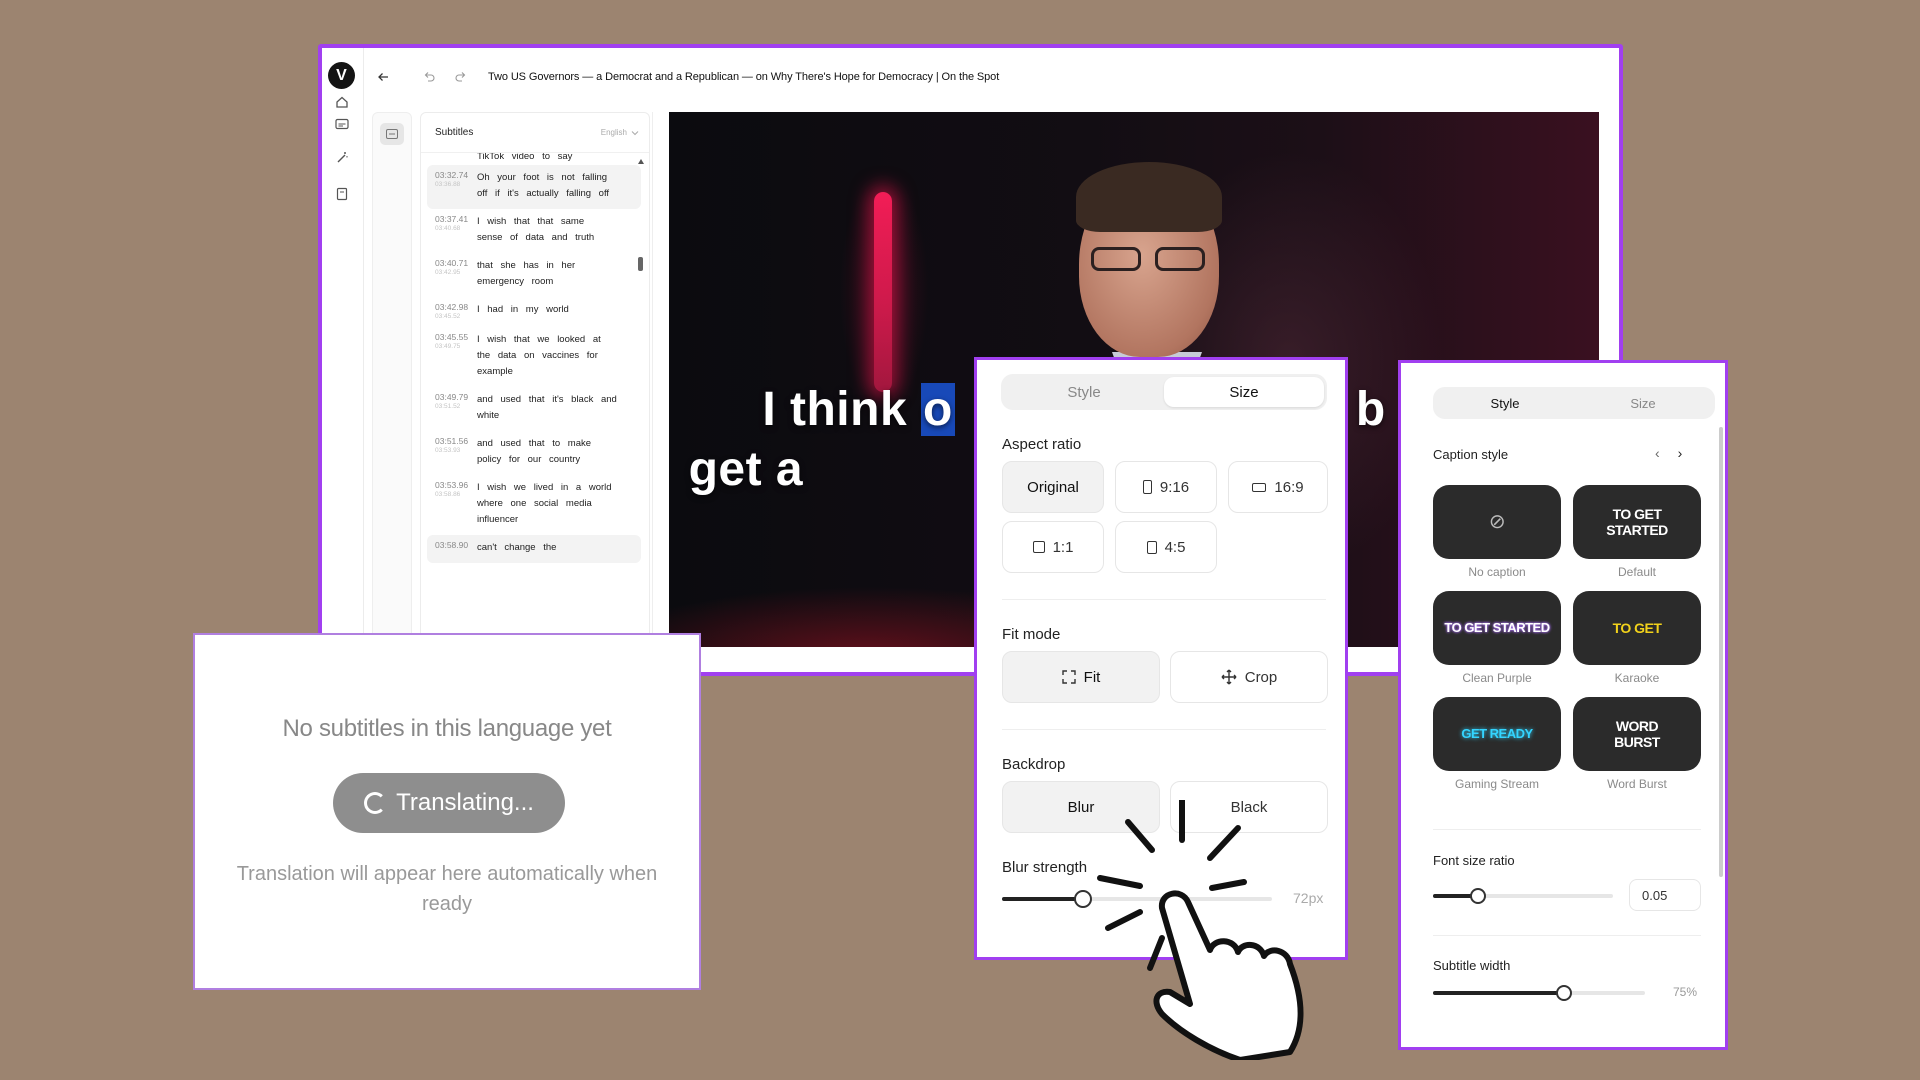 This screenshot has width=1920, height=1080. I want to click on fit-mode-label: Fit mode, so click(1031, 634).